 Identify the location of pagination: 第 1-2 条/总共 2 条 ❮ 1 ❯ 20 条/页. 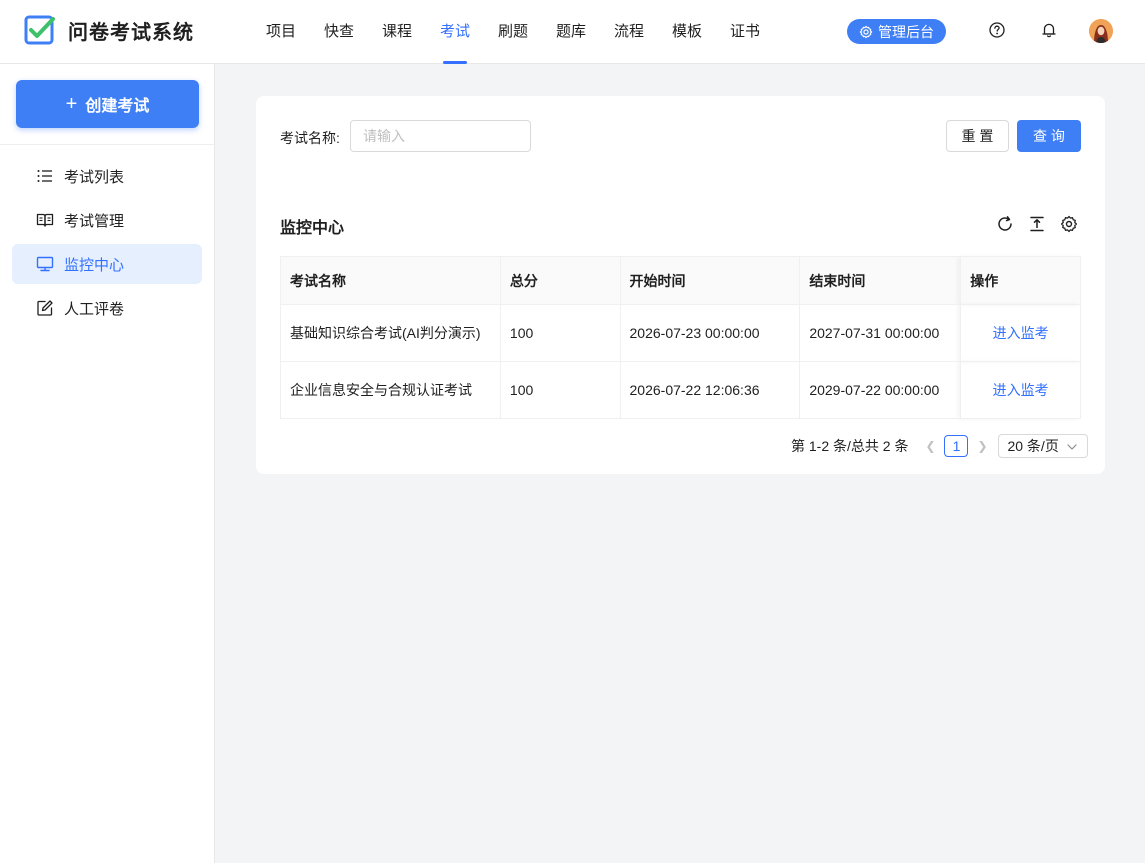
(940, 446).